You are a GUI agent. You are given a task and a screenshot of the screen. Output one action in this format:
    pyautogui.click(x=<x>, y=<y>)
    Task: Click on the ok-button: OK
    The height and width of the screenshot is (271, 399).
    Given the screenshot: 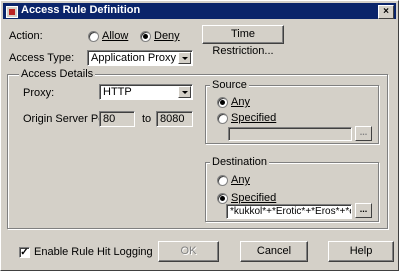 What is the action you would take?
    pyautogui.click(x=188, y=251)
    